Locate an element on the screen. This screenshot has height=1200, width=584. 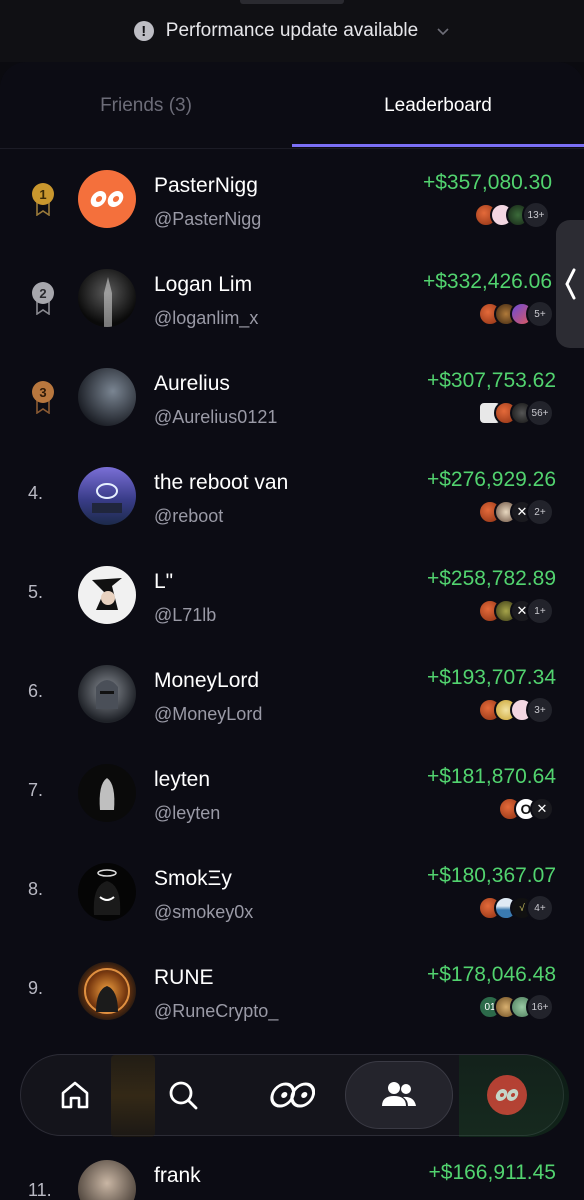
leaderboard-row: 11. frank +$166,911.45 is located at coordinates (292, 1170).